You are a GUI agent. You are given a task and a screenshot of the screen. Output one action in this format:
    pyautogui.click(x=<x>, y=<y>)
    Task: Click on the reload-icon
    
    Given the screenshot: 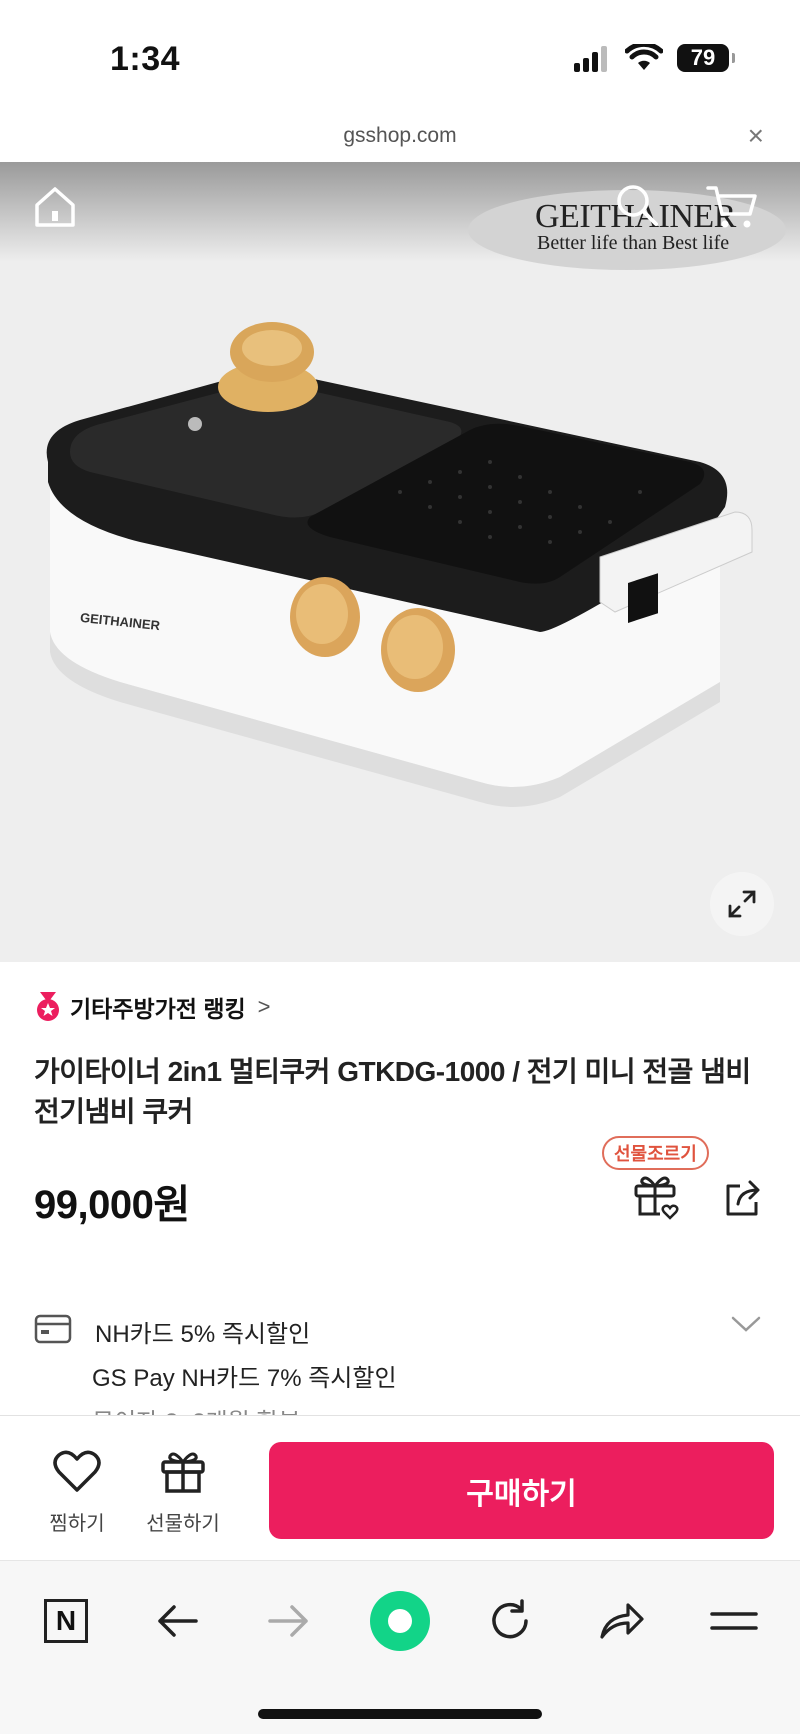 What is the action you would take?
    pyautogui.click(x=510, y=1619)
    